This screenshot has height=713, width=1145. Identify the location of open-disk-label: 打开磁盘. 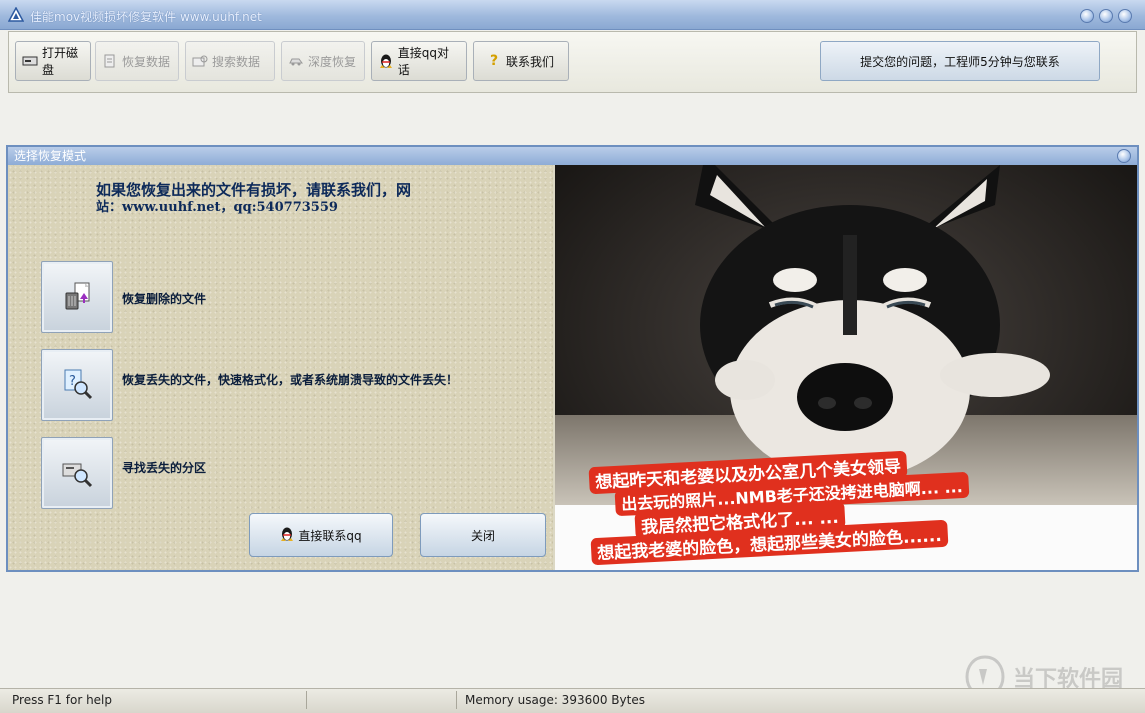
(60, 61).